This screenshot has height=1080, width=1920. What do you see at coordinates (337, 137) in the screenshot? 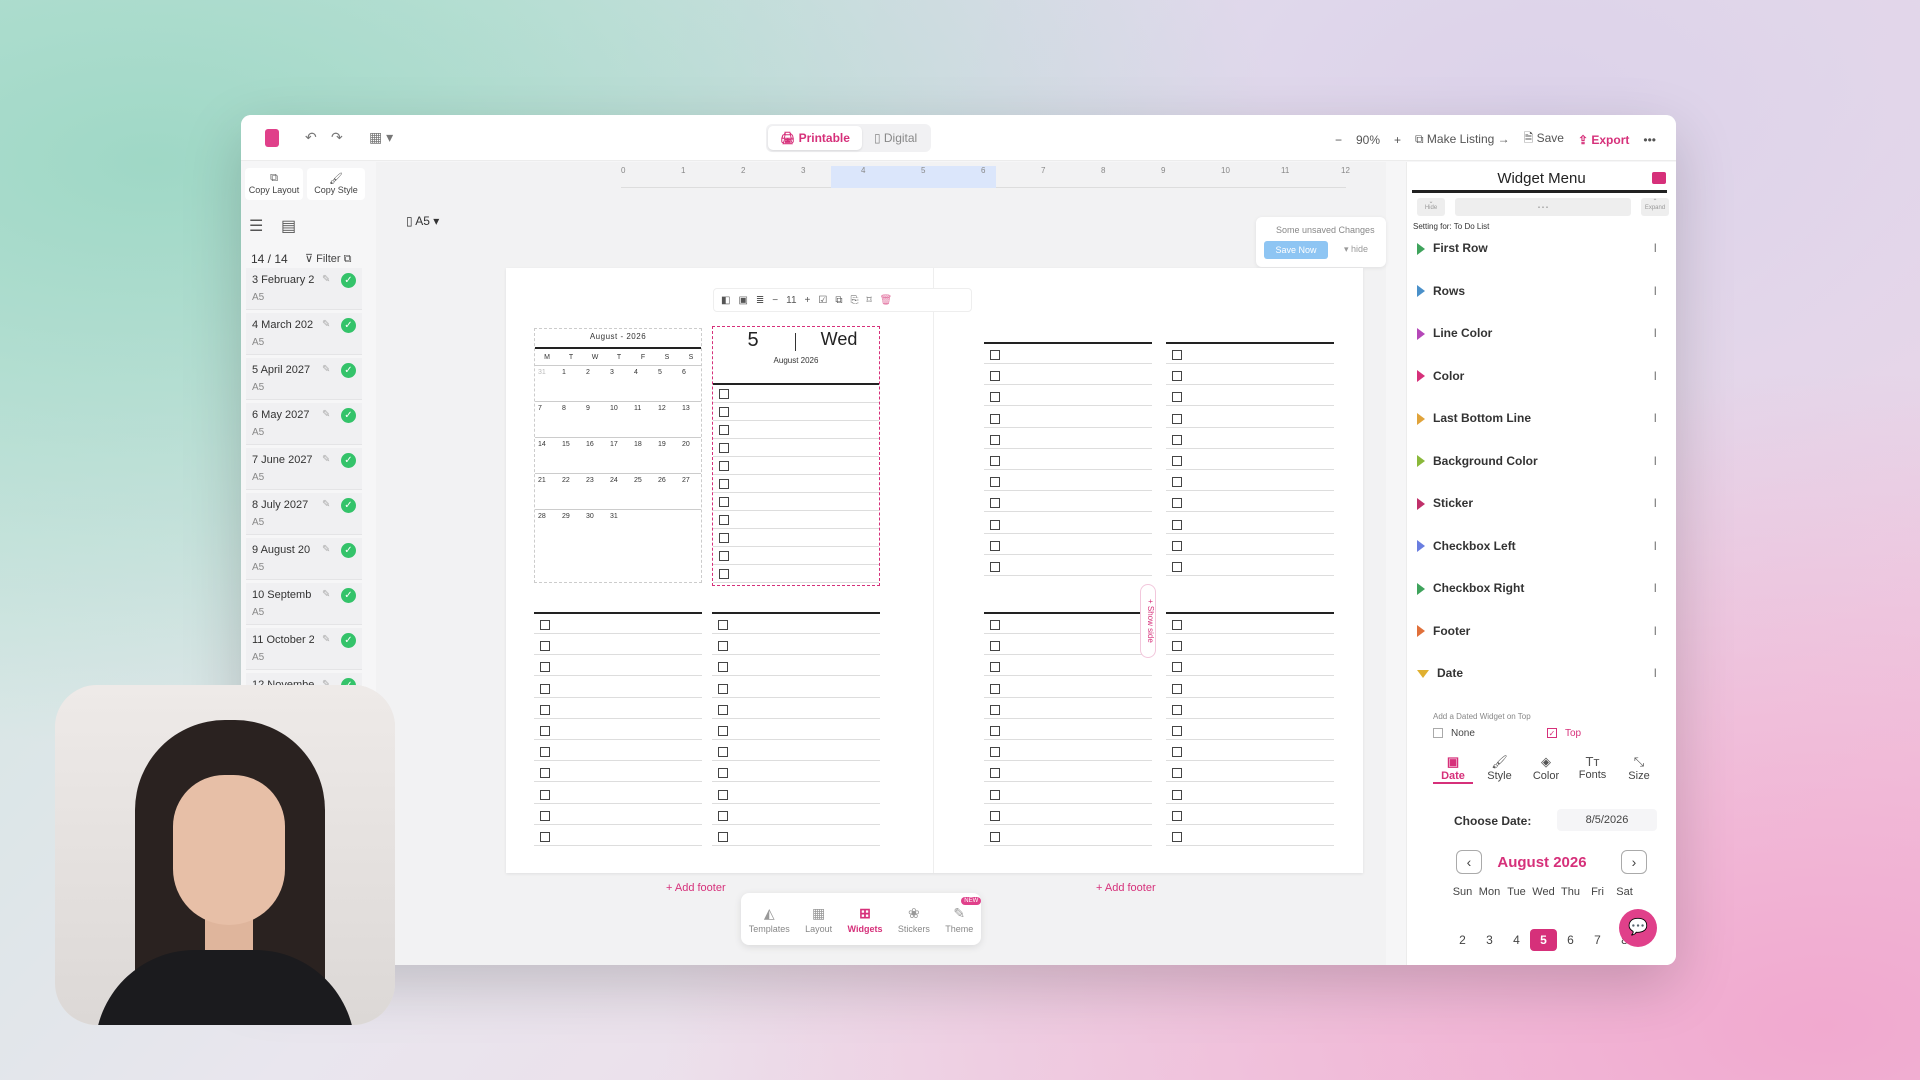
I see `redo-icon: ↷` at bounding box center [337, 137].